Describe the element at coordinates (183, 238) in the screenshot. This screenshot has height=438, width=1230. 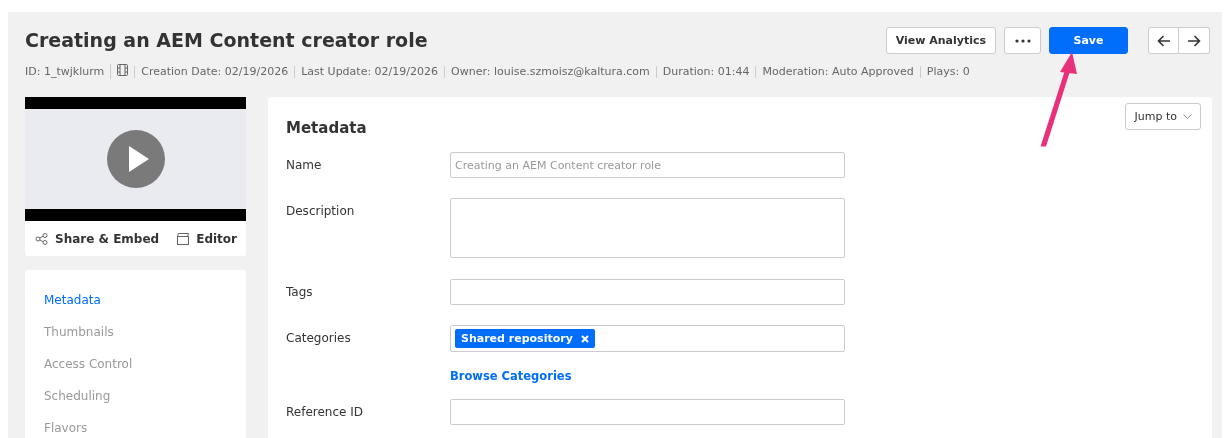
I see `clapperboard-icon` at that location.